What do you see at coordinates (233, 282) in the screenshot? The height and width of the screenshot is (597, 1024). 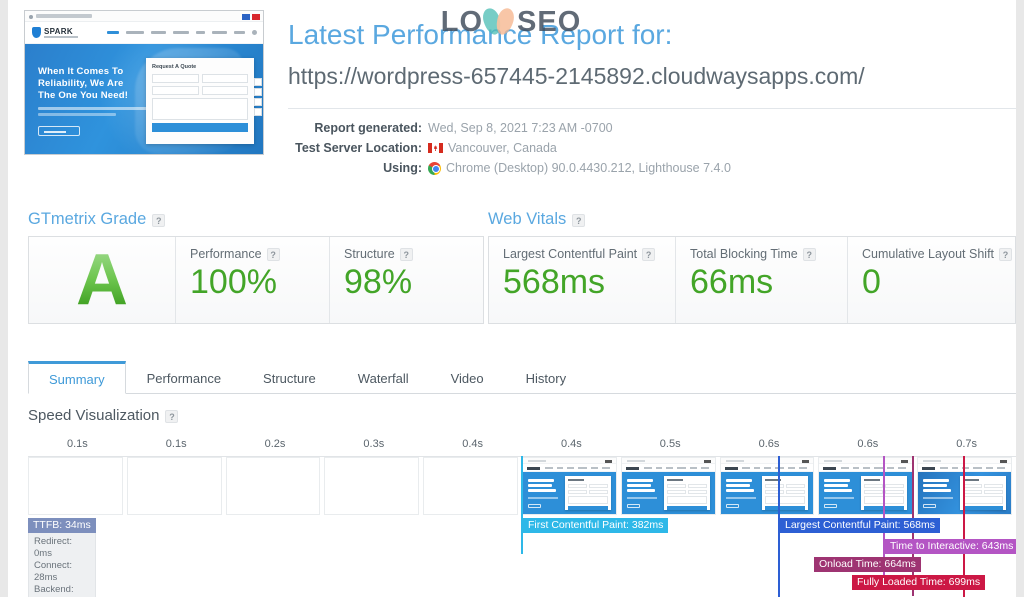 I see `metric-value: 100%` at bounding box center [233, 282].